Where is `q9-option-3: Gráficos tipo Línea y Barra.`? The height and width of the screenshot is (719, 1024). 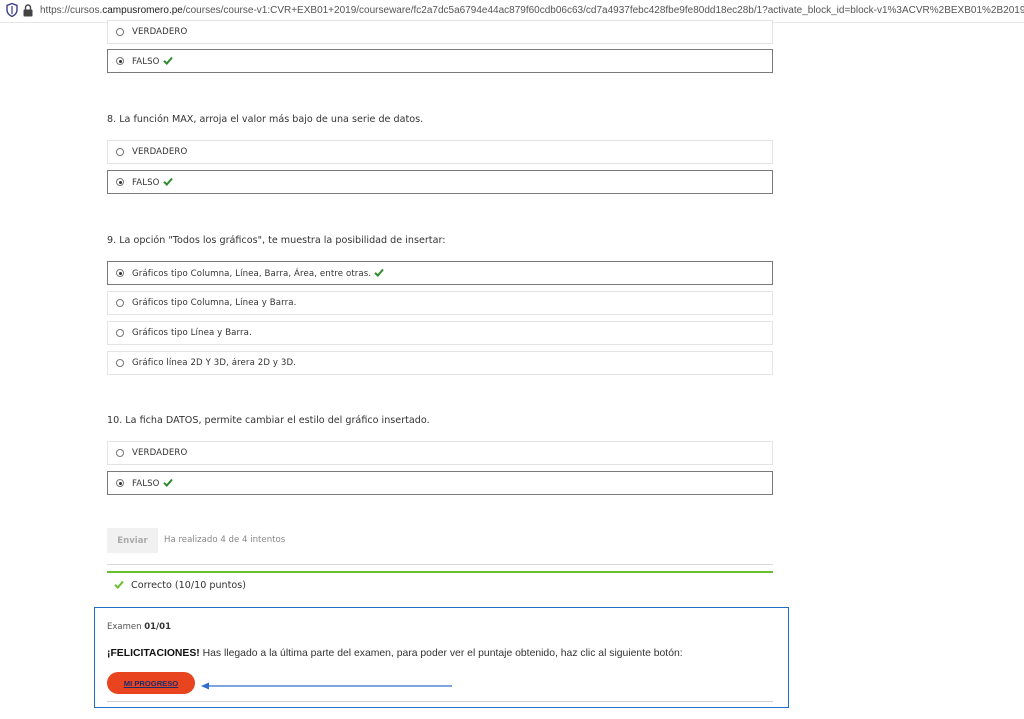 q9-option-3: Gráficos tipo Línea y Barra. is located at coordinates (440, 333).